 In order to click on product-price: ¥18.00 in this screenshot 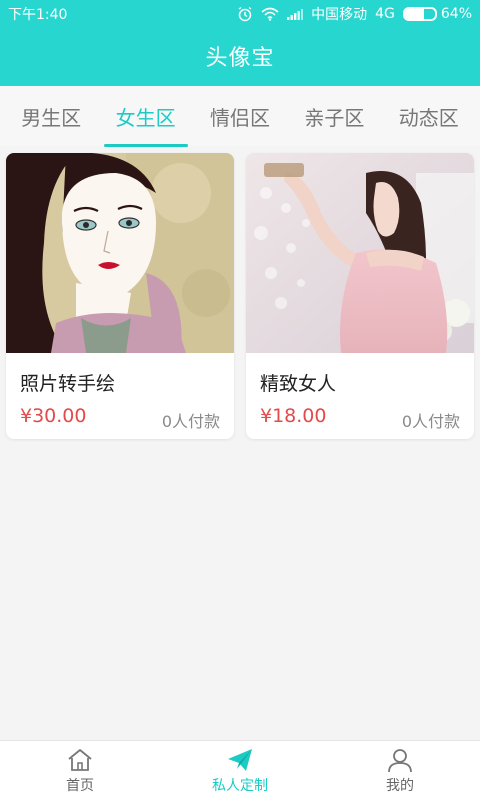, I will do `click(293, 416)`.